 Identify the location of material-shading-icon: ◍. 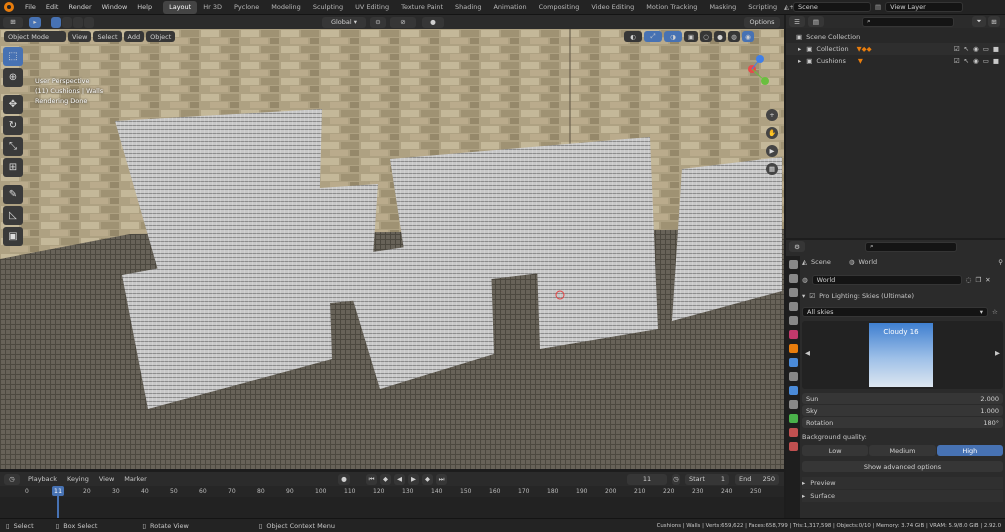
(734, 36).